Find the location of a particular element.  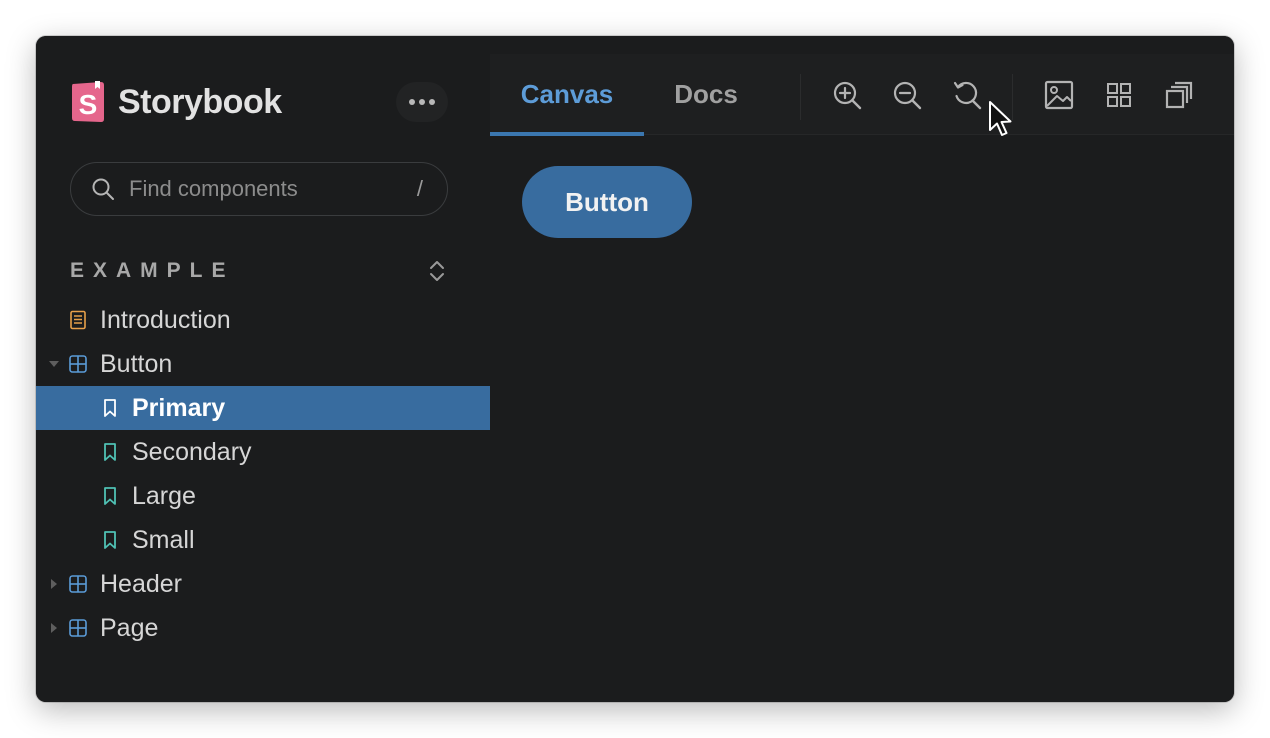

brand-name: Storybook is located at coordinates (200, 101).